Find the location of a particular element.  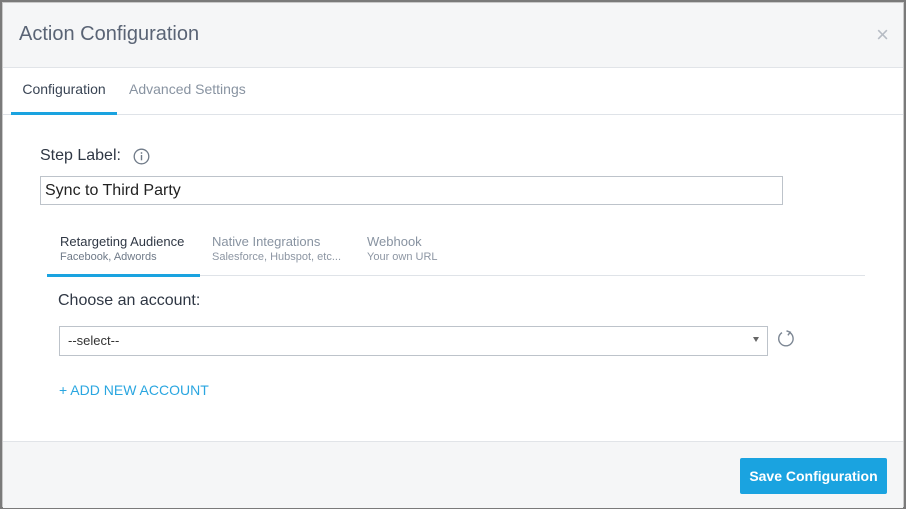

tab-advanced-settings: Advanced Settings is located at coordinates (187, 91).